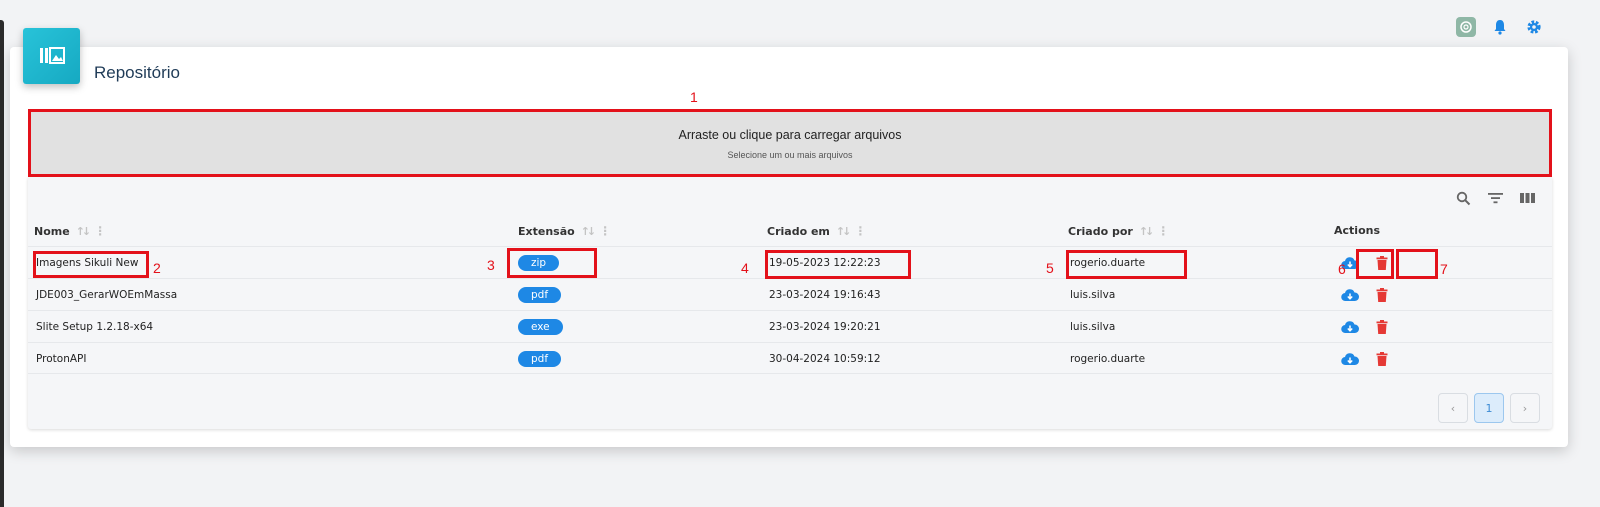  What do you see at coordinates (798, 231) in the screenshot?
I see `column-header-created-at-label: Criado em` at bounding box center [798, 231].